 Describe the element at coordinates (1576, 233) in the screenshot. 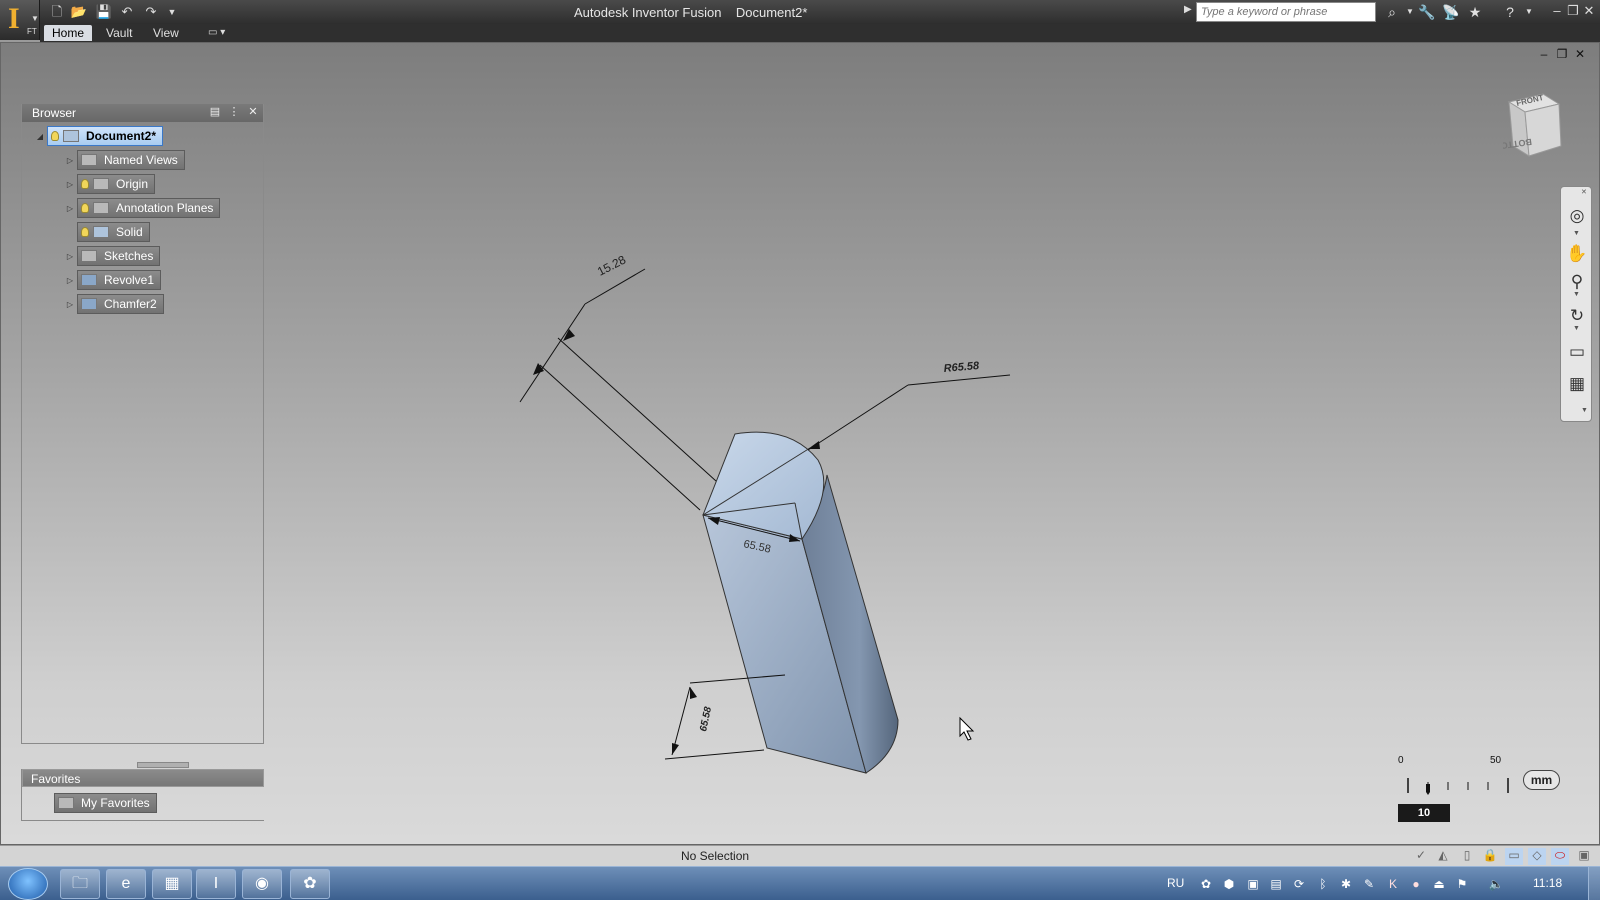

I see `steering-wheel-dropdown-icon: ▼` at that location.